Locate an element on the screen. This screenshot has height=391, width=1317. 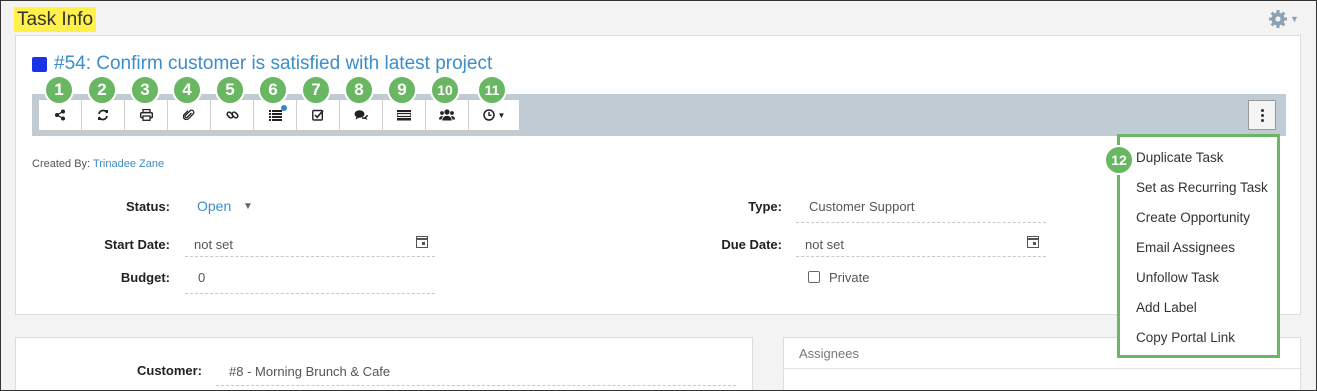
menu-item-create-opportunity: Create Opportunity is located at coordinates (1198, 218).